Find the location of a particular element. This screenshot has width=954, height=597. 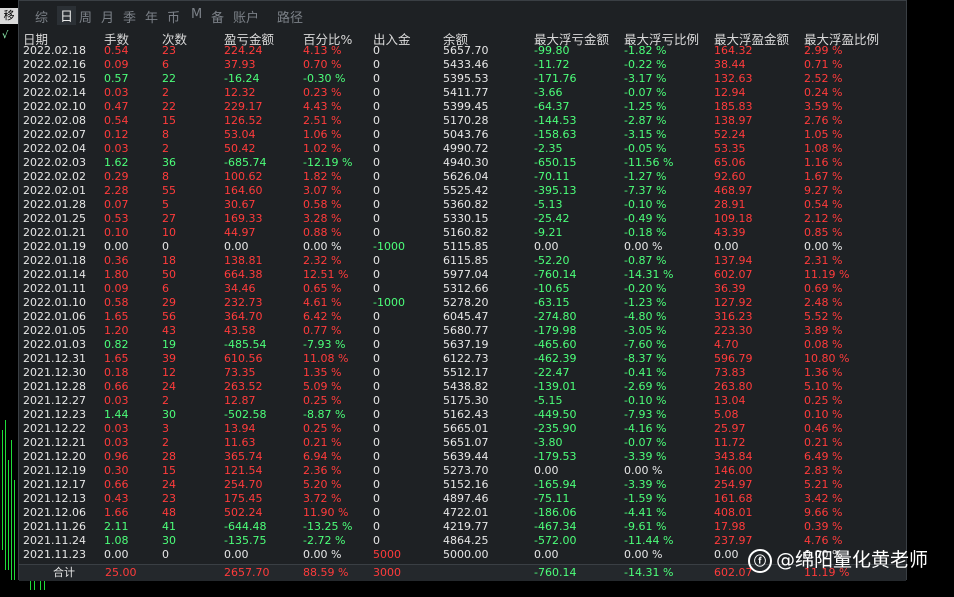

table-cell: -99.80 is located at coordinates (552, 50).